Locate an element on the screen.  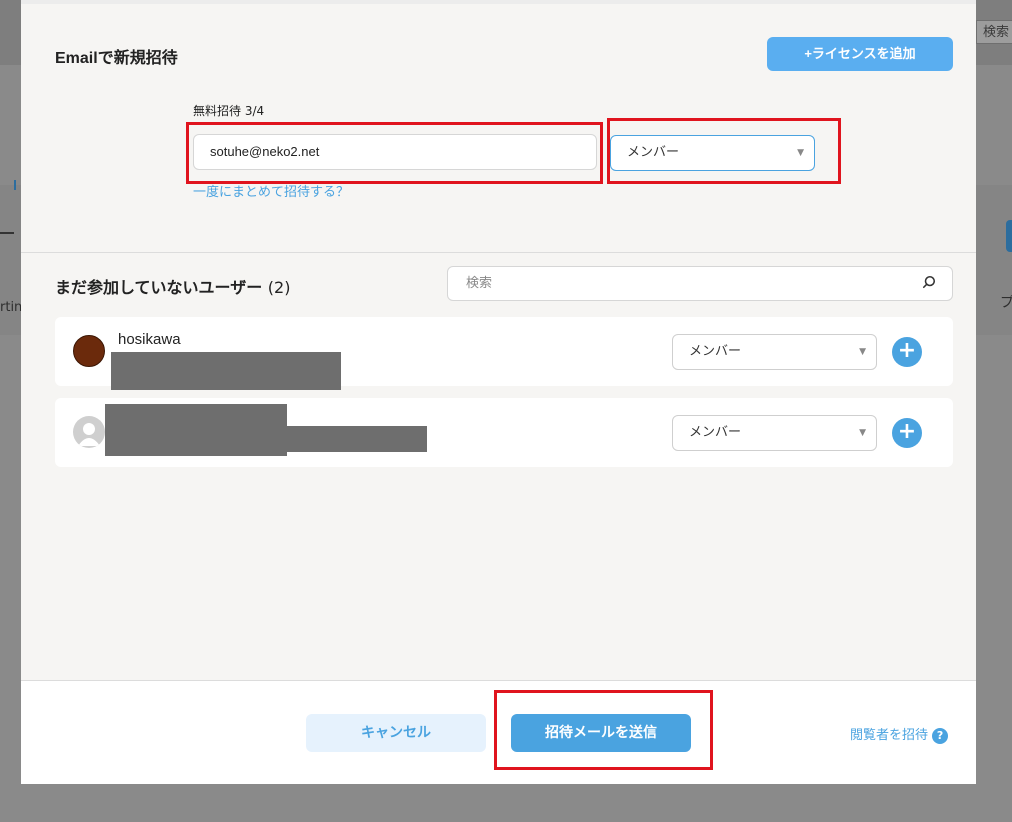
modal-top-edge is located at coordinates (498, 2).